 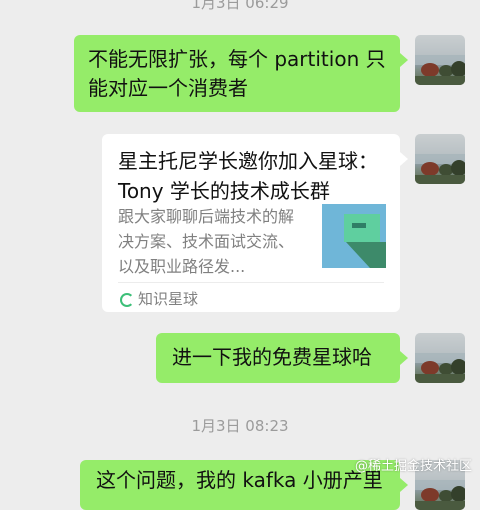 What do you see at coordinates (239, 480) in the screenshot?
I see `message-text: 这个问题，我的 kafka 小册产里` at bounding box center [239, 480].